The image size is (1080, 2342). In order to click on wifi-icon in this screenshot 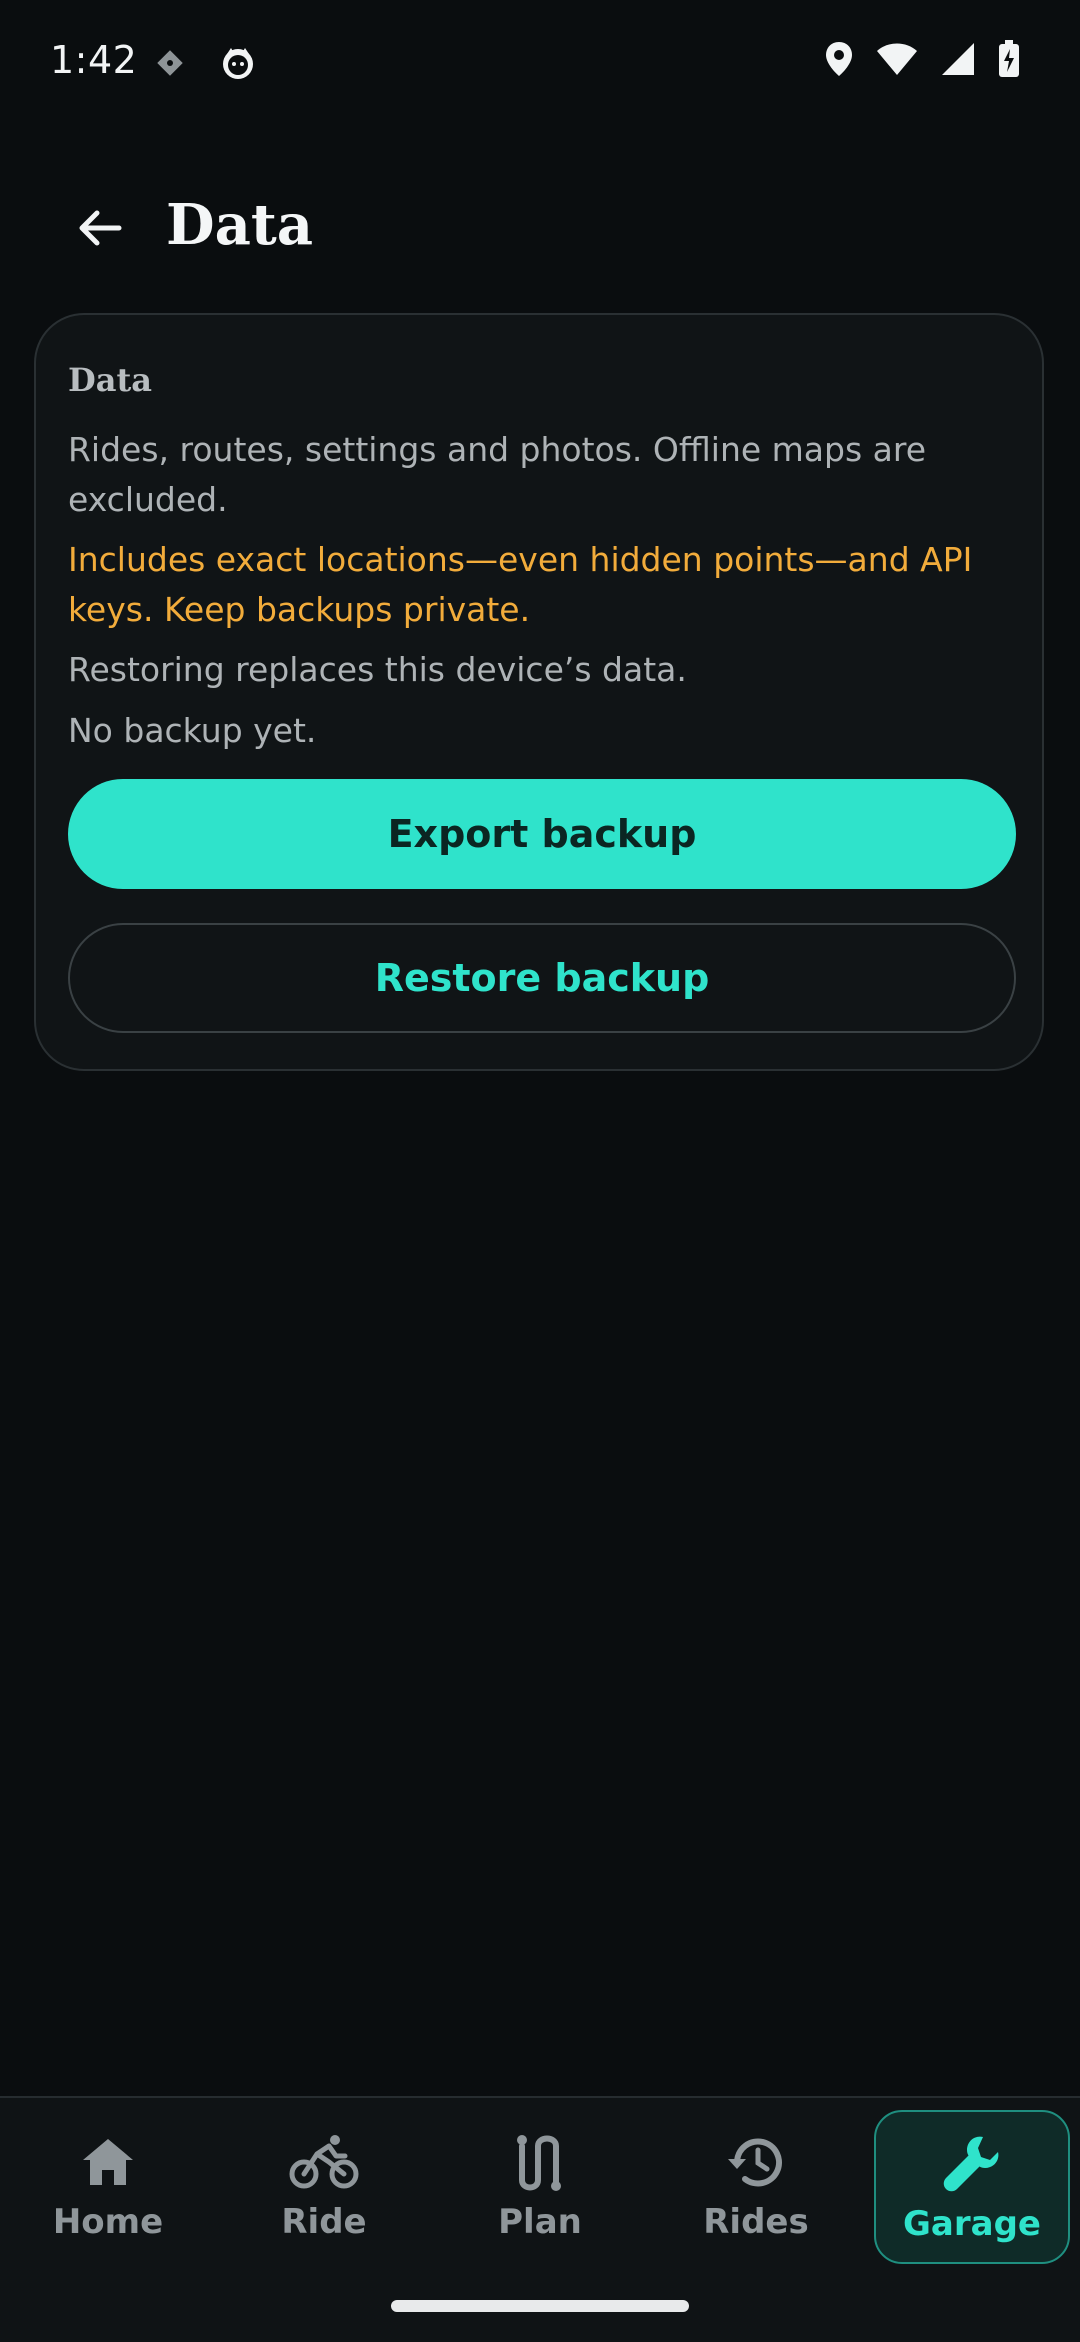, I will do `click(897, 61)`.